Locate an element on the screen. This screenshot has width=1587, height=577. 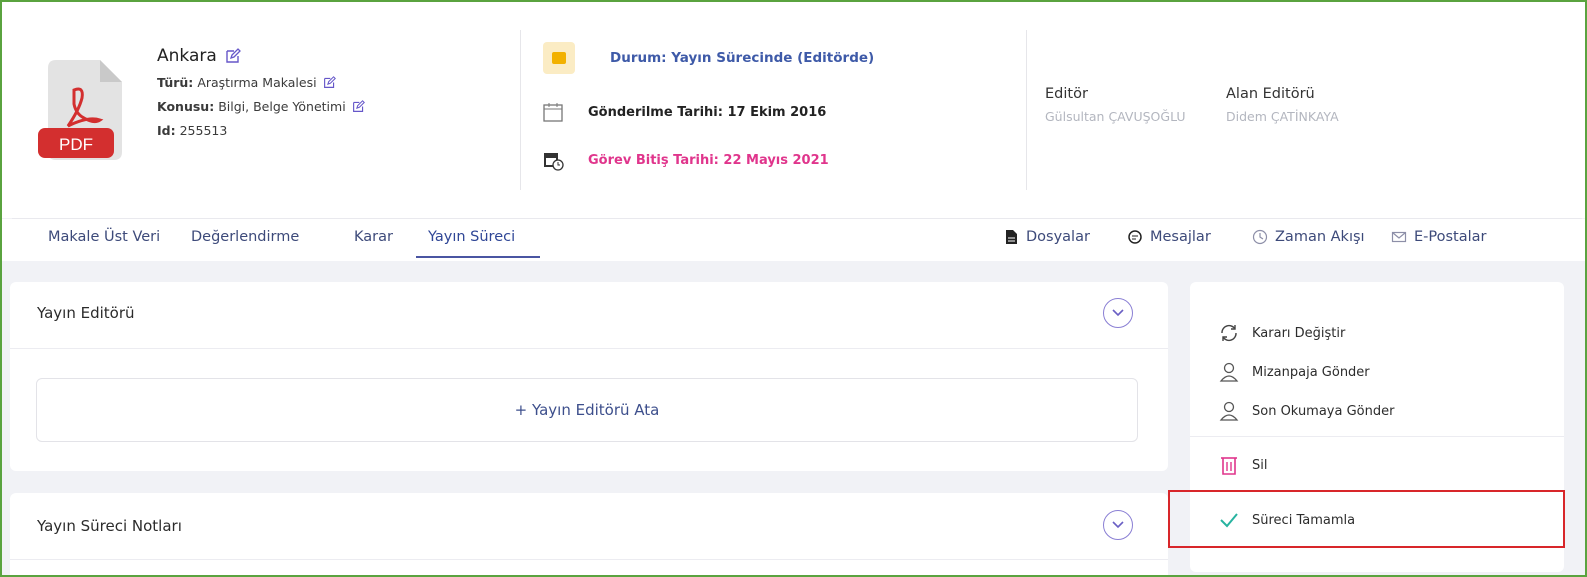
chat-icon is located at coordinates (1135, 237).